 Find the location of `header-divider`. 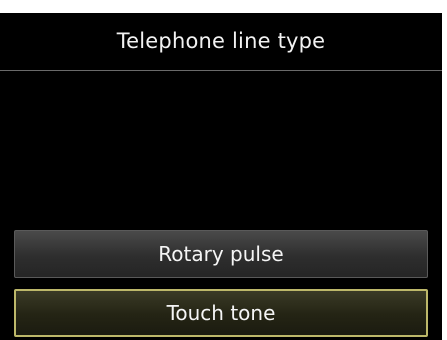

header-divider is located at coordinates (221, 70).